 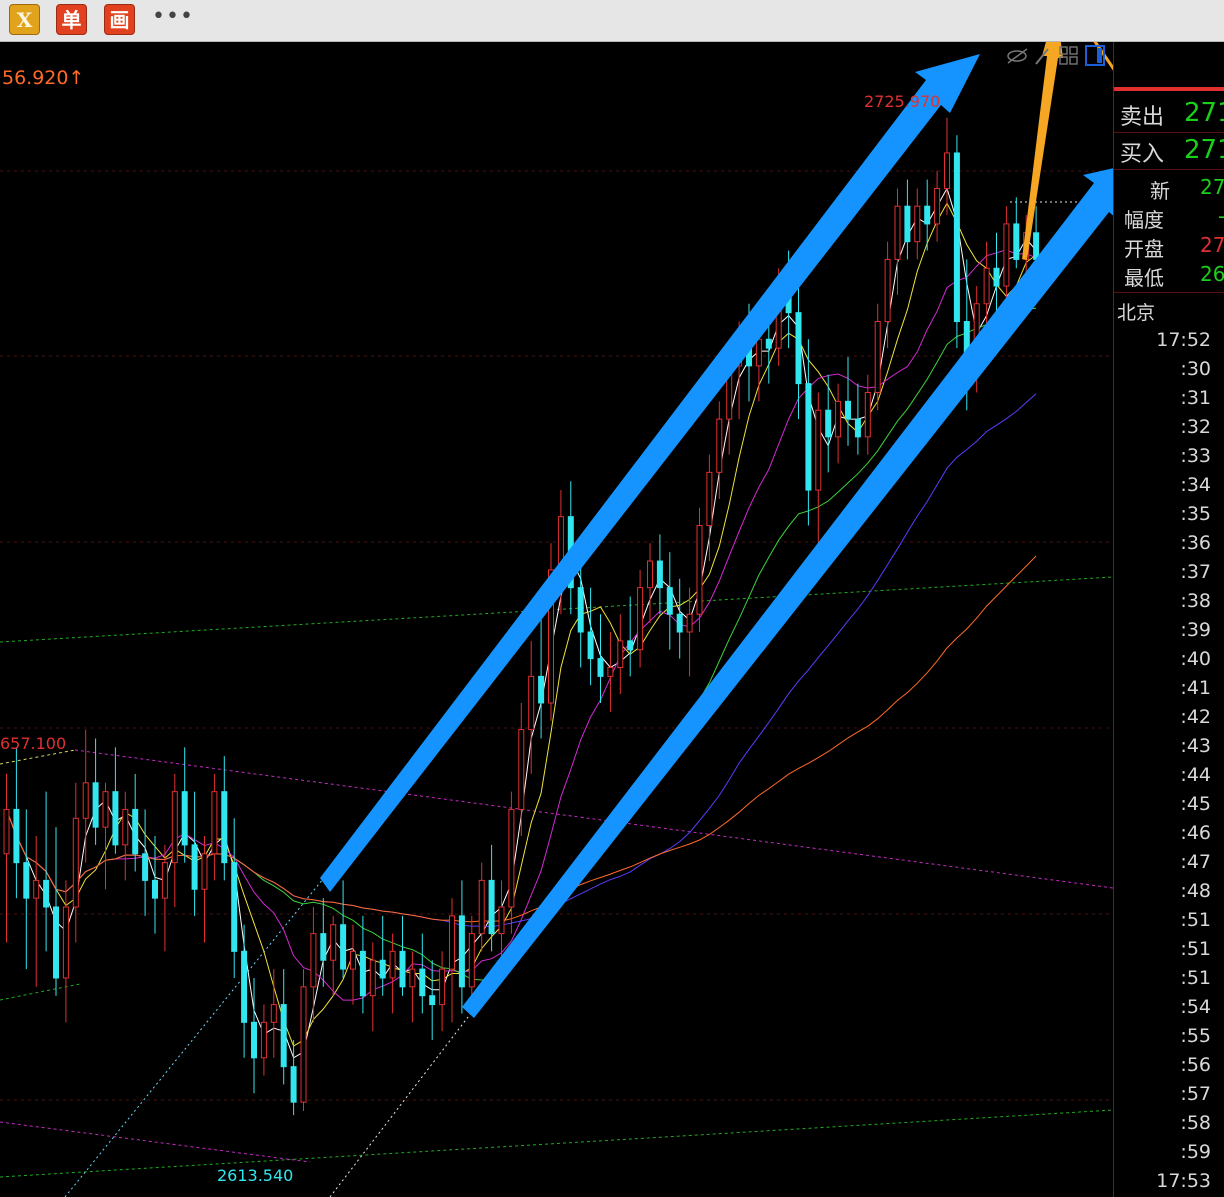 What do you see at coordinates (1169, 276) in the screenshot?
I see `low-row: 最低 26` at bounding box center [1169, 276].